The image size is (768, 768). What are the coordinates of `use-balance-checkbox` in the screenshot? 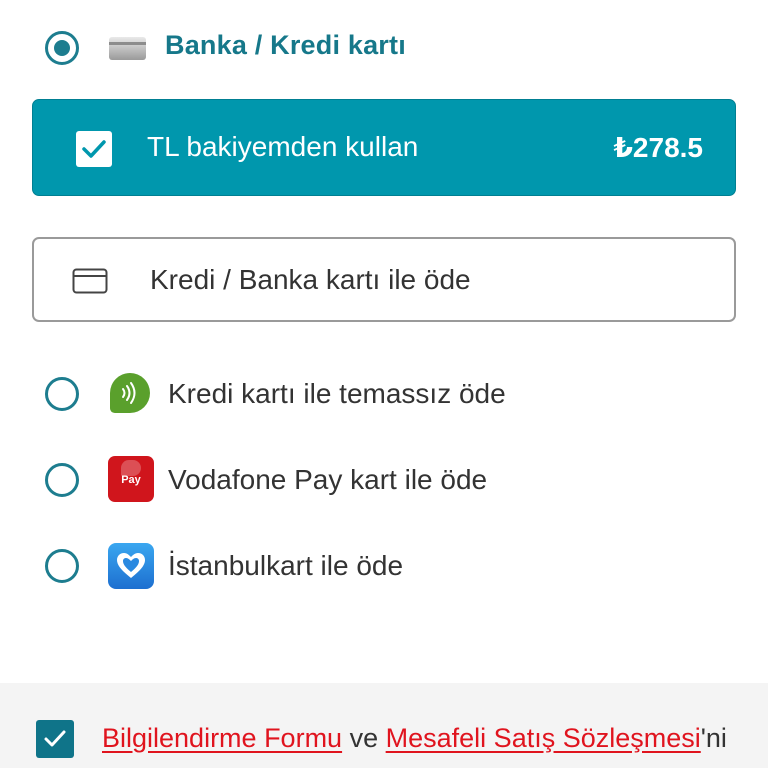 It's located at (94, 149).